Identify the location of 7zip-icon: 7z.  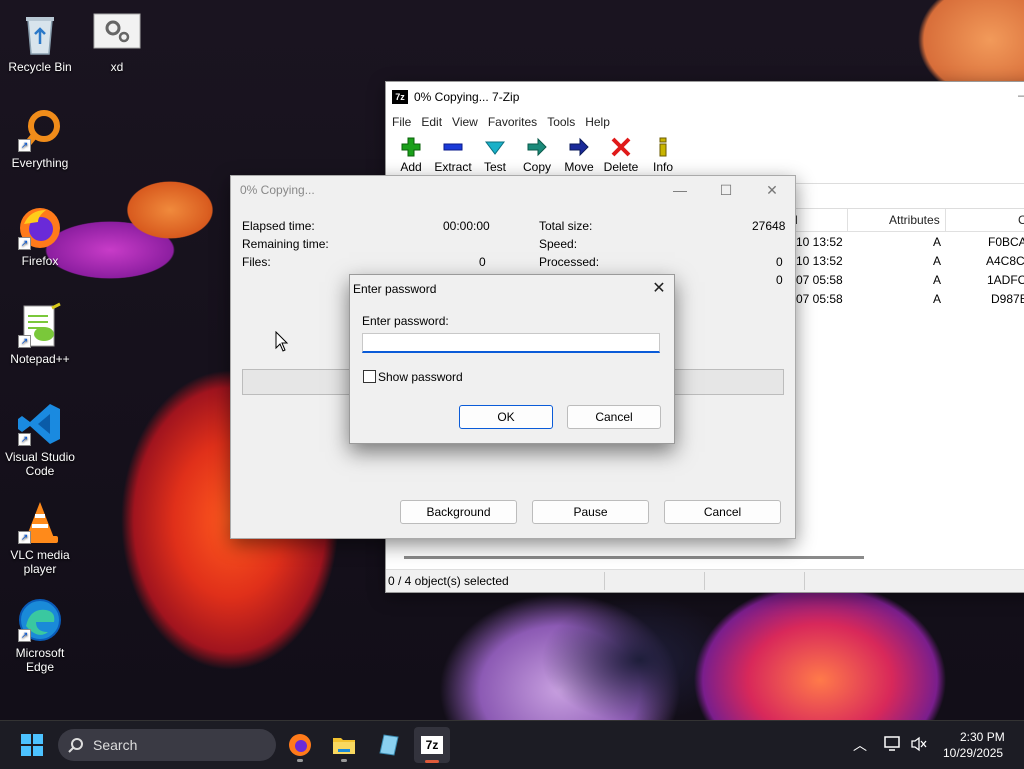
(432, 745).